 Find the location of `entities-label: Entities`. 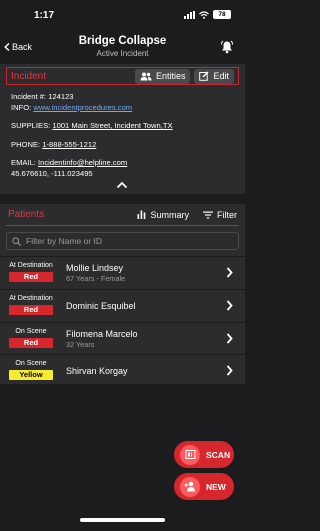

entities-label: Entities is located at coordinates (170, 76).